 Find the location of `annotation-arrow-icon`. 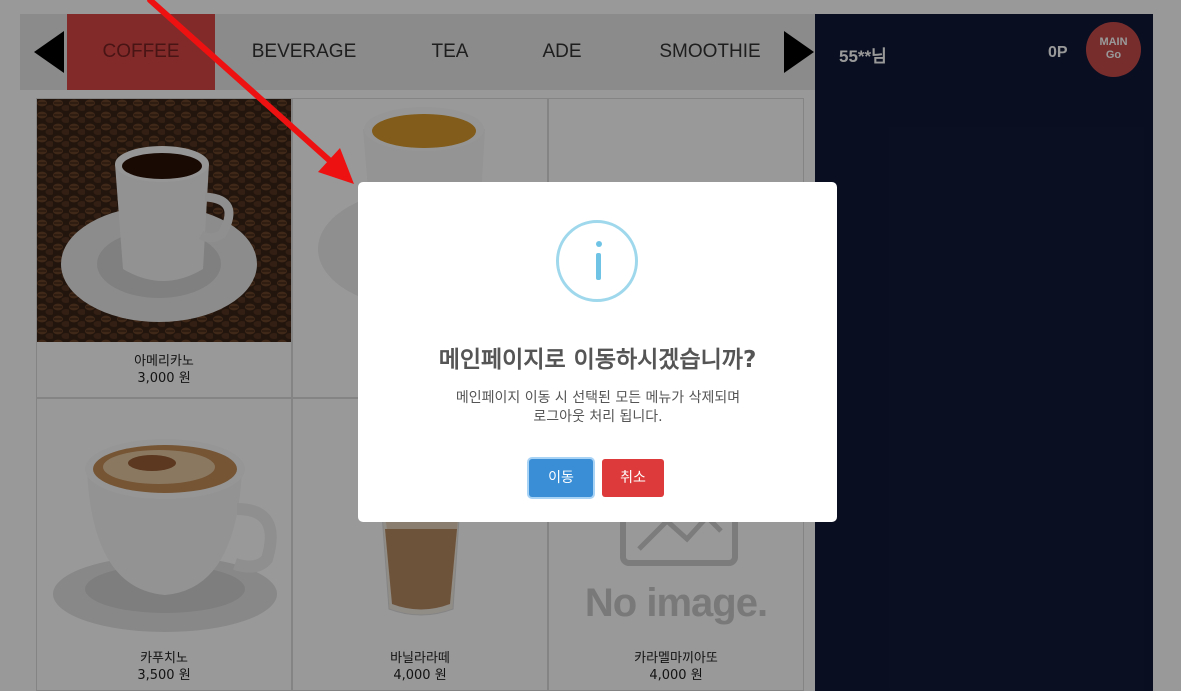

annotation-arrow-icon is located at coordinates (250, 92).